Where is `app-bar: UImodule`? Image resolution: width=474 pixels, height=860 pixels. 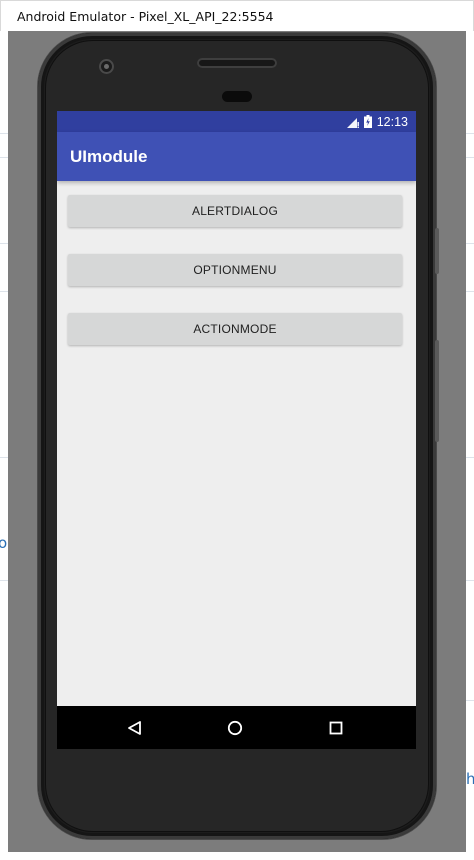 app-bar: UImodule is located at coordinates (236, 156).